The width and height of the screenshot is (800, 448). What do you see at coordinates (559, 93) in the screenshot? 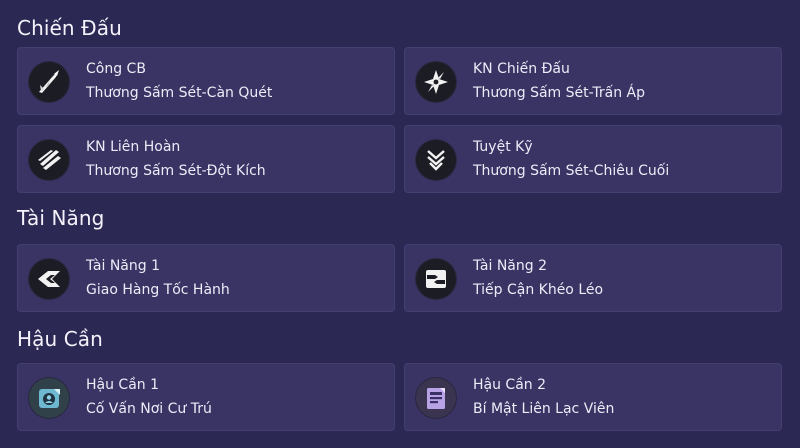
I see `skill-name: Thương Sấm Sét-Trấn Áp` at bounding box center [559, 93].